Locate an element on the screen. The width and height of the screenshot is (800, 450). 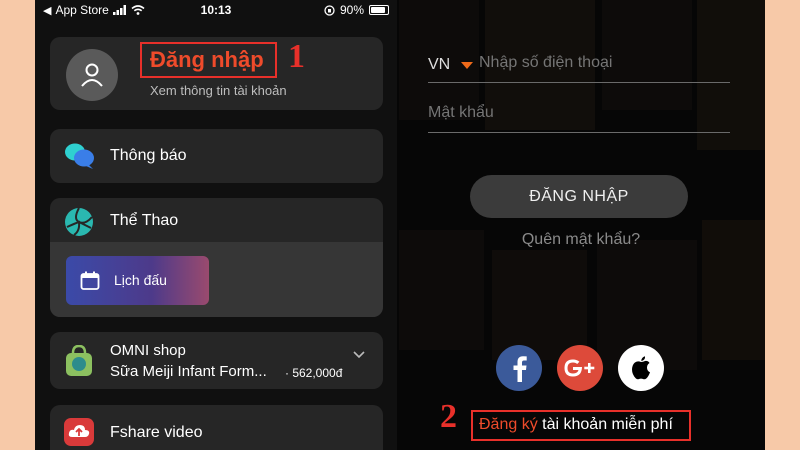
apple-login-button is located at coordinates (641, 368).